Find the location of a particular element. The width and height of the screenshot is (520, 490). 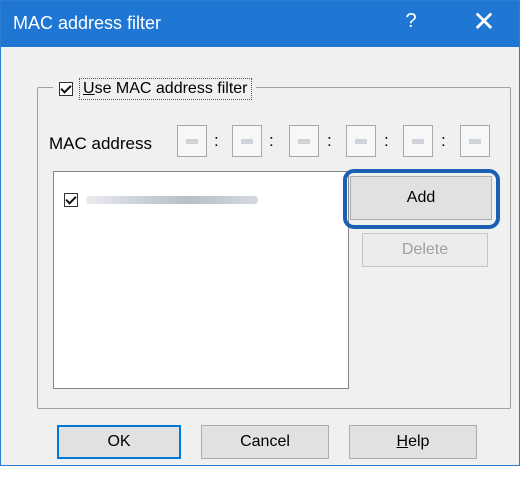

list-item is located at coordinates (161, 200).